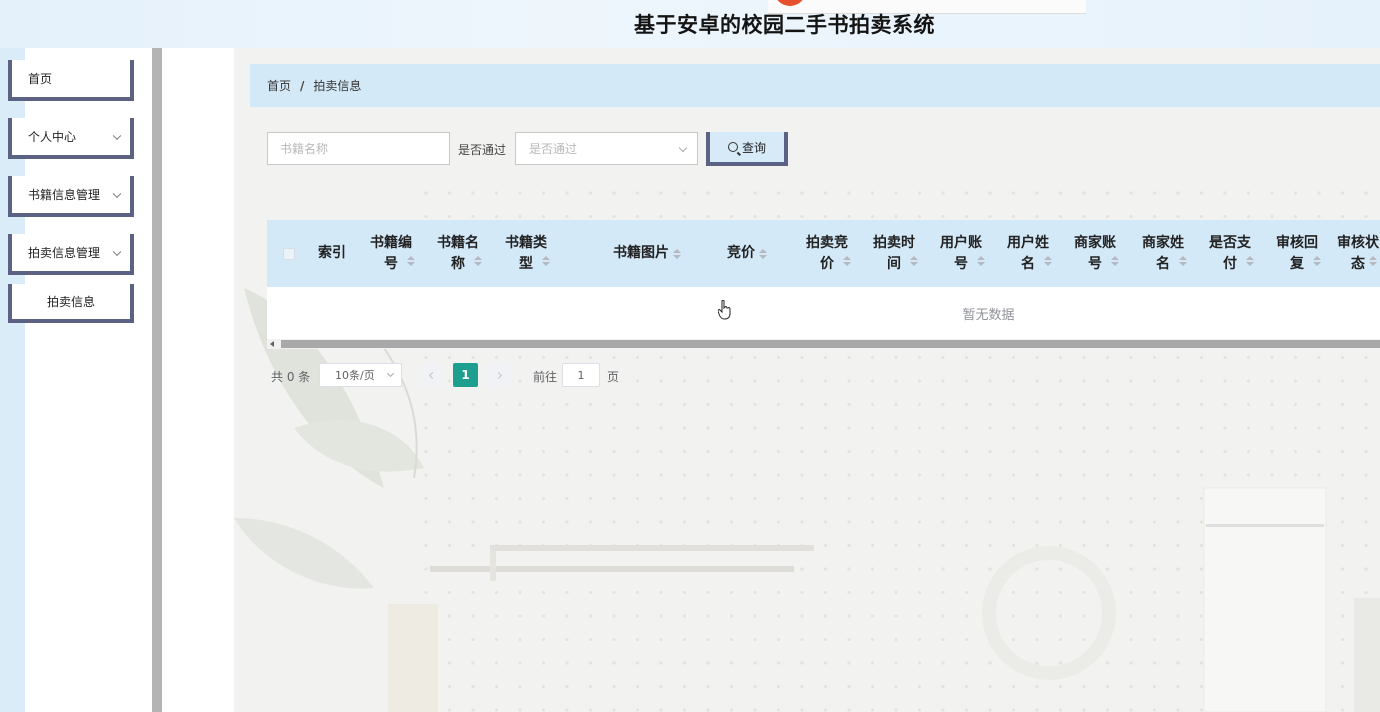 This screenshot has width=1380, height=712. I want to click on sidebar-item-label: 拍卖信息管理, so click(64, 253).